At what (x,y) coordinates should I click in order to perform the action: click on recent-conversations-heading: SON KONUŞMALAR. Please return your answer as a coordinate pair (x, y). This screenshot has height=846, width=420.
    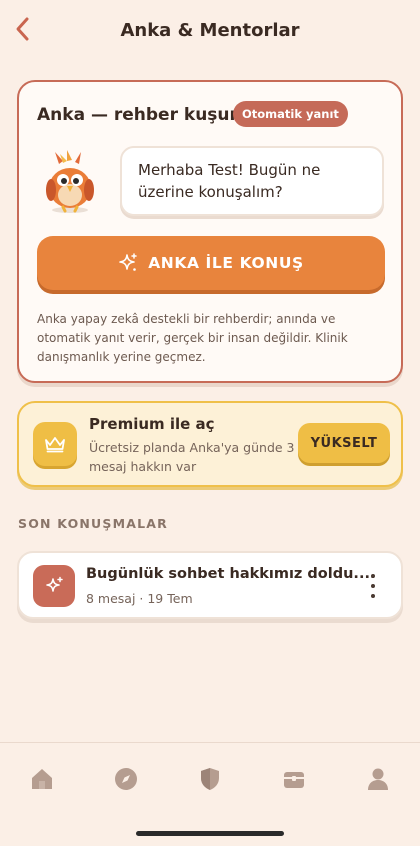
    Looking at the image, I should click on (93, 523).